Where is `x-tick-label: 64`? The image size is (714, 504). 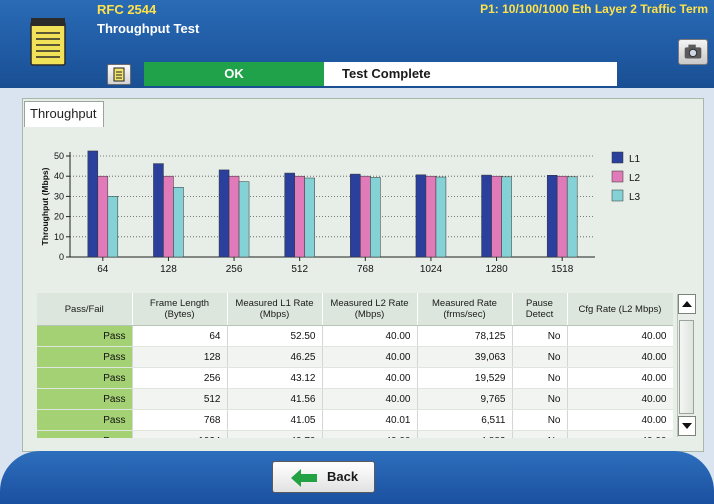
x-tick-label: 64 is located at coordinates (103, 269).